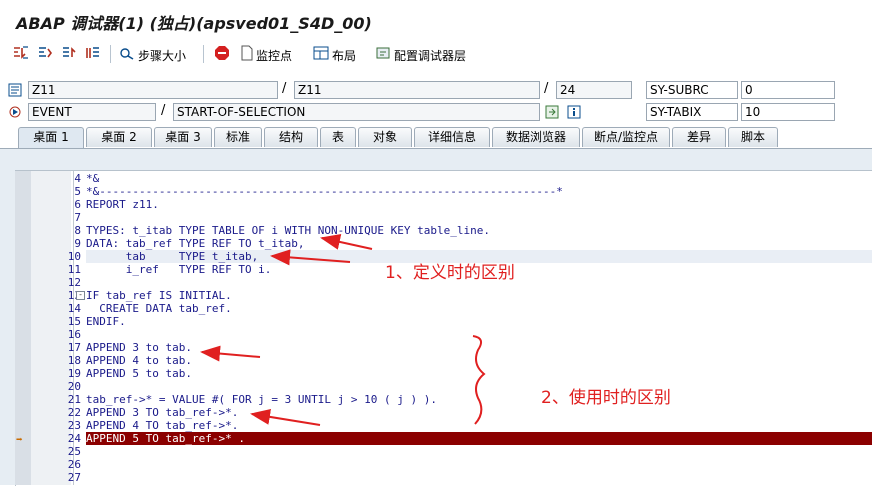 The width and height of the screenshot is (872, 486). Describe the element at coordinates (443, 425) in the screenshot. I see `code-line: 23 APPEND 4 TO tab_ref->*.` at that location.